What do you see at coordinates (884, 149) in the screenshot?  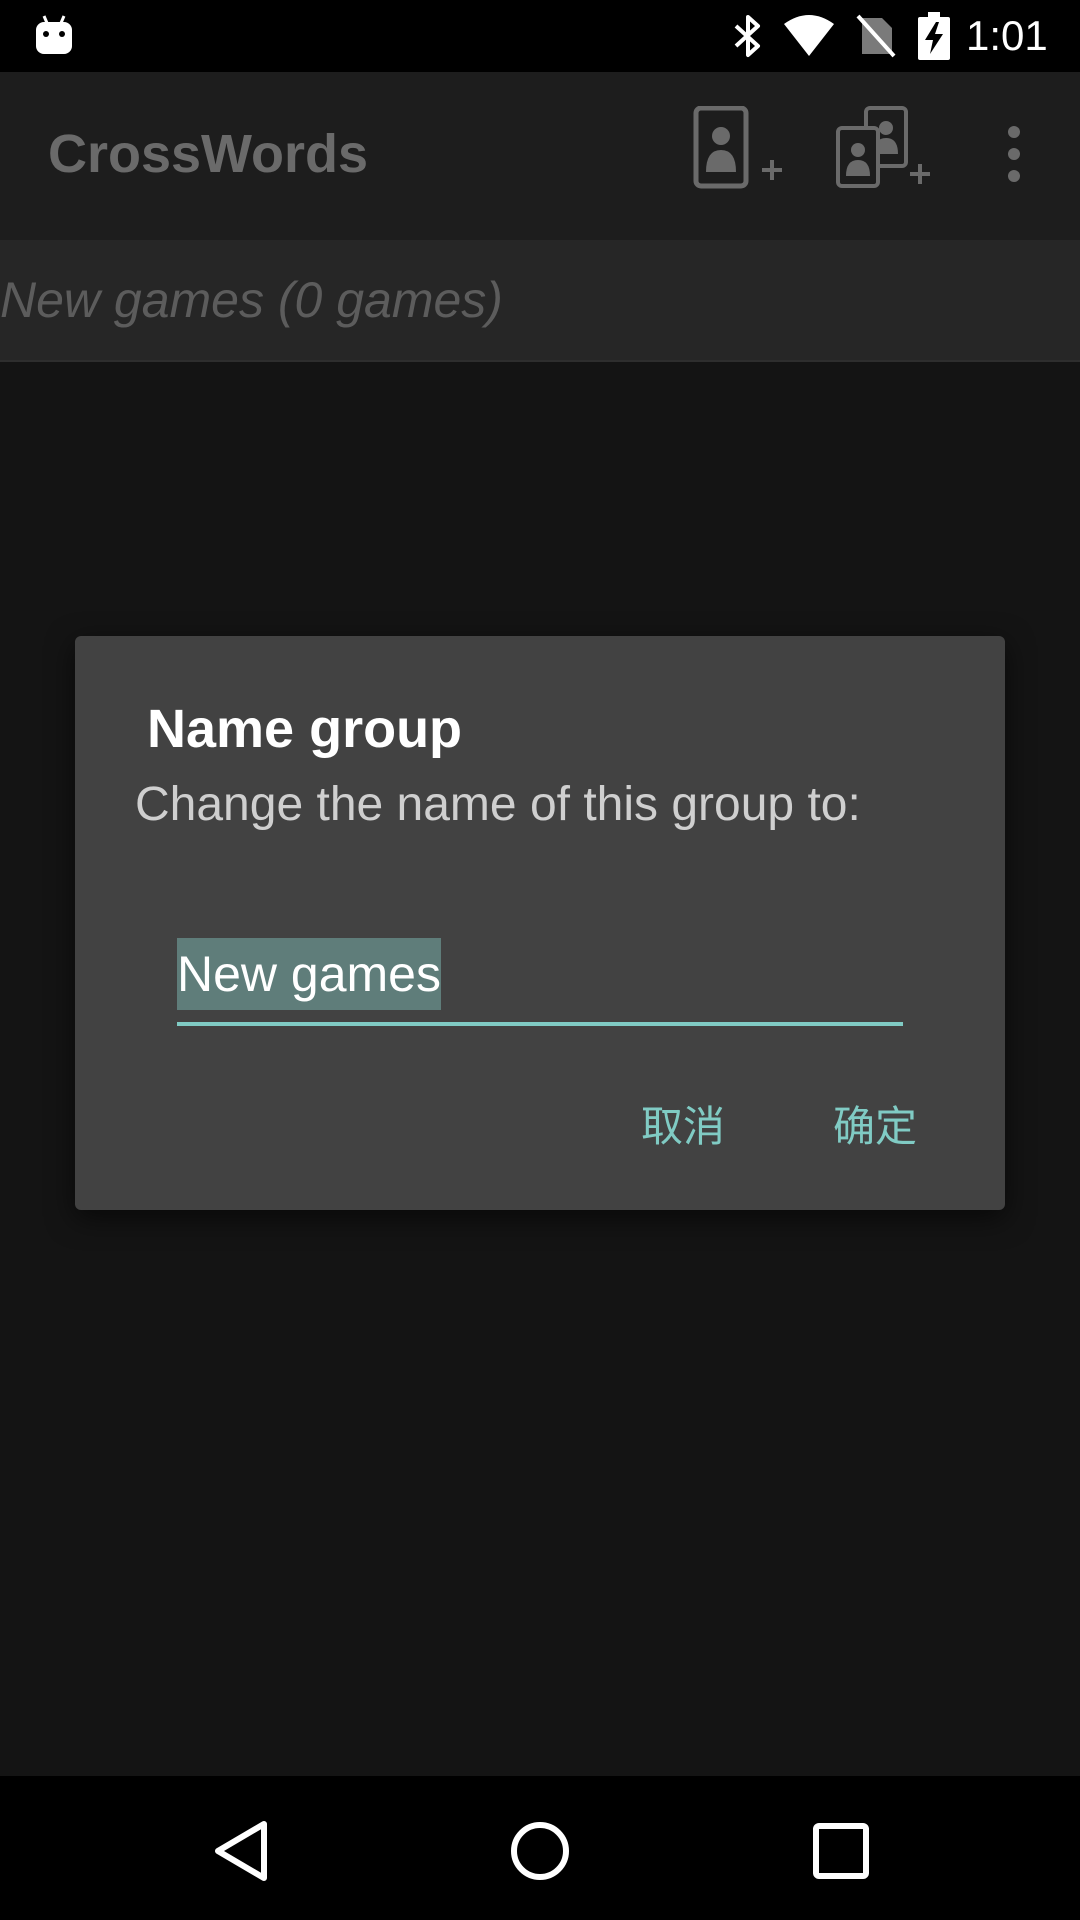 I see `new-network-game-icon` at bounding box center [884, 149].